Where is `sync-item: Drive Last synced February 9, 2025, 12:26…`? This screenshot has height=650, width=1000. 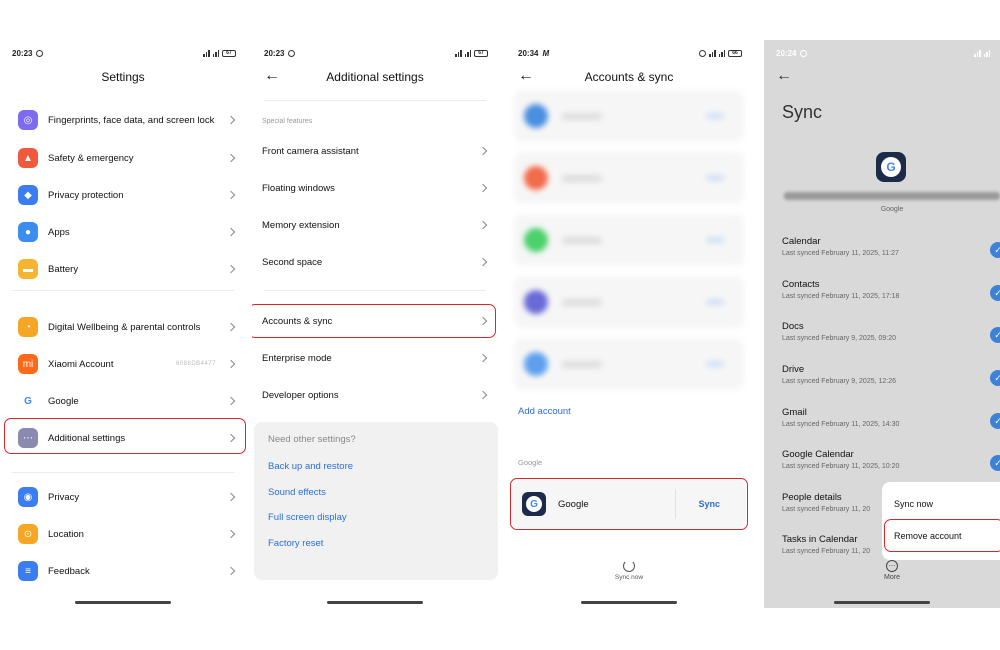
sync-item: Drive Last synced February 9, 2025, 12:26… is located at coordinates (891, 384).